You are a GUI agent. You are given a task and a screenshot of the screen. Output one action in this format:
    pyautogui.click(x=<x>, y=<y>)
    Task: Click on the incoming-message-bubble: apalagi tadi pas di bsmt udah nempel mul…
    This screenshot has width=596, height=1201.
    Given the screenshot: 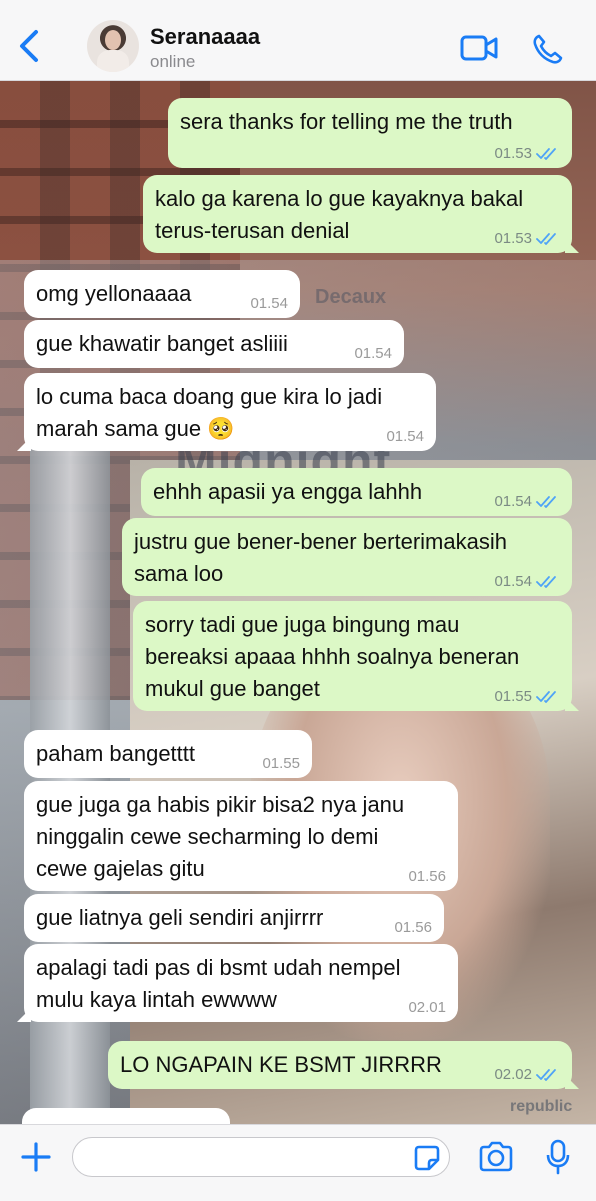 What is the action you would take?
    pyautogui.click(x=237, y=983)
    